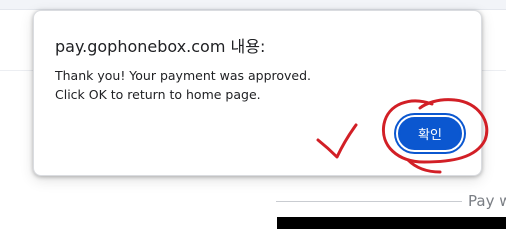 The width and height of the screenshot is (506, 240). What do you see at coordinates (158, 94) in the screenshot?
I see `dialog-message-line-2: Click OK to return to home page.` at bounding box center [158, 94].